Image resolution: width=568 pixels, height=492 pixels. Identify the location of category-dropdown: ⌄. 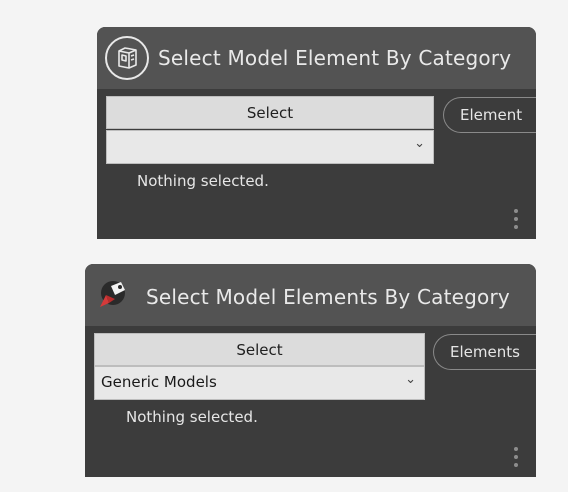
(270, 147).